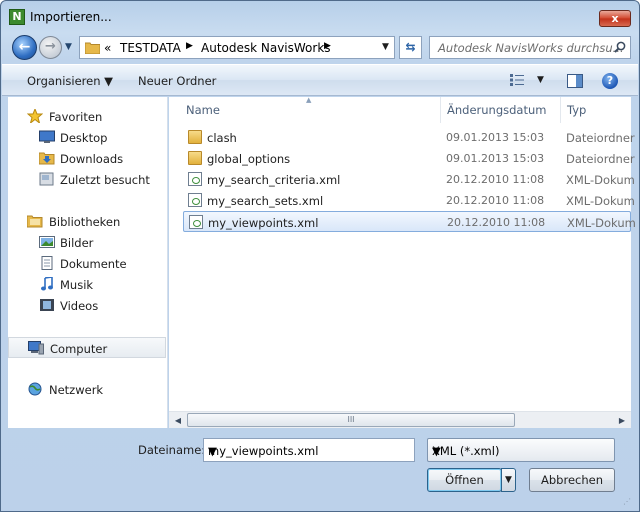  I want to click on star-icon, so click(35, 116).